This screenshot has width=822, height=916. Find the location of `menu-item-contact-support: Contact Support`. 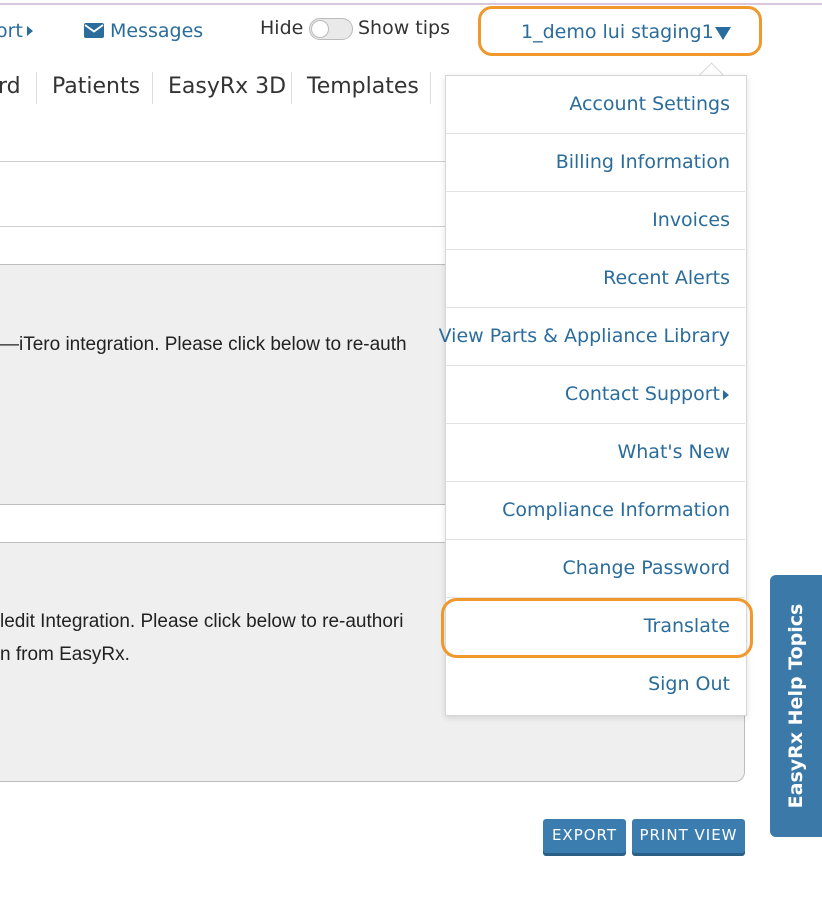

menu-item-contact-support: Contact Support is located at coordinates (595, 395).